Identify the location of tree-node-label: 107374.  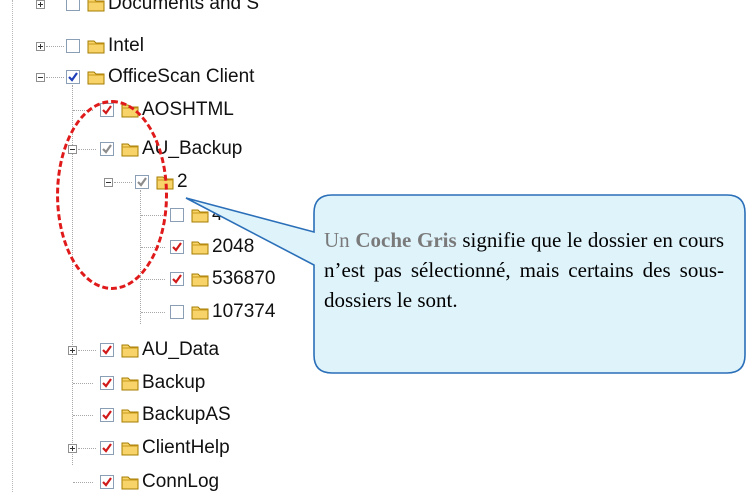
(244, 311).